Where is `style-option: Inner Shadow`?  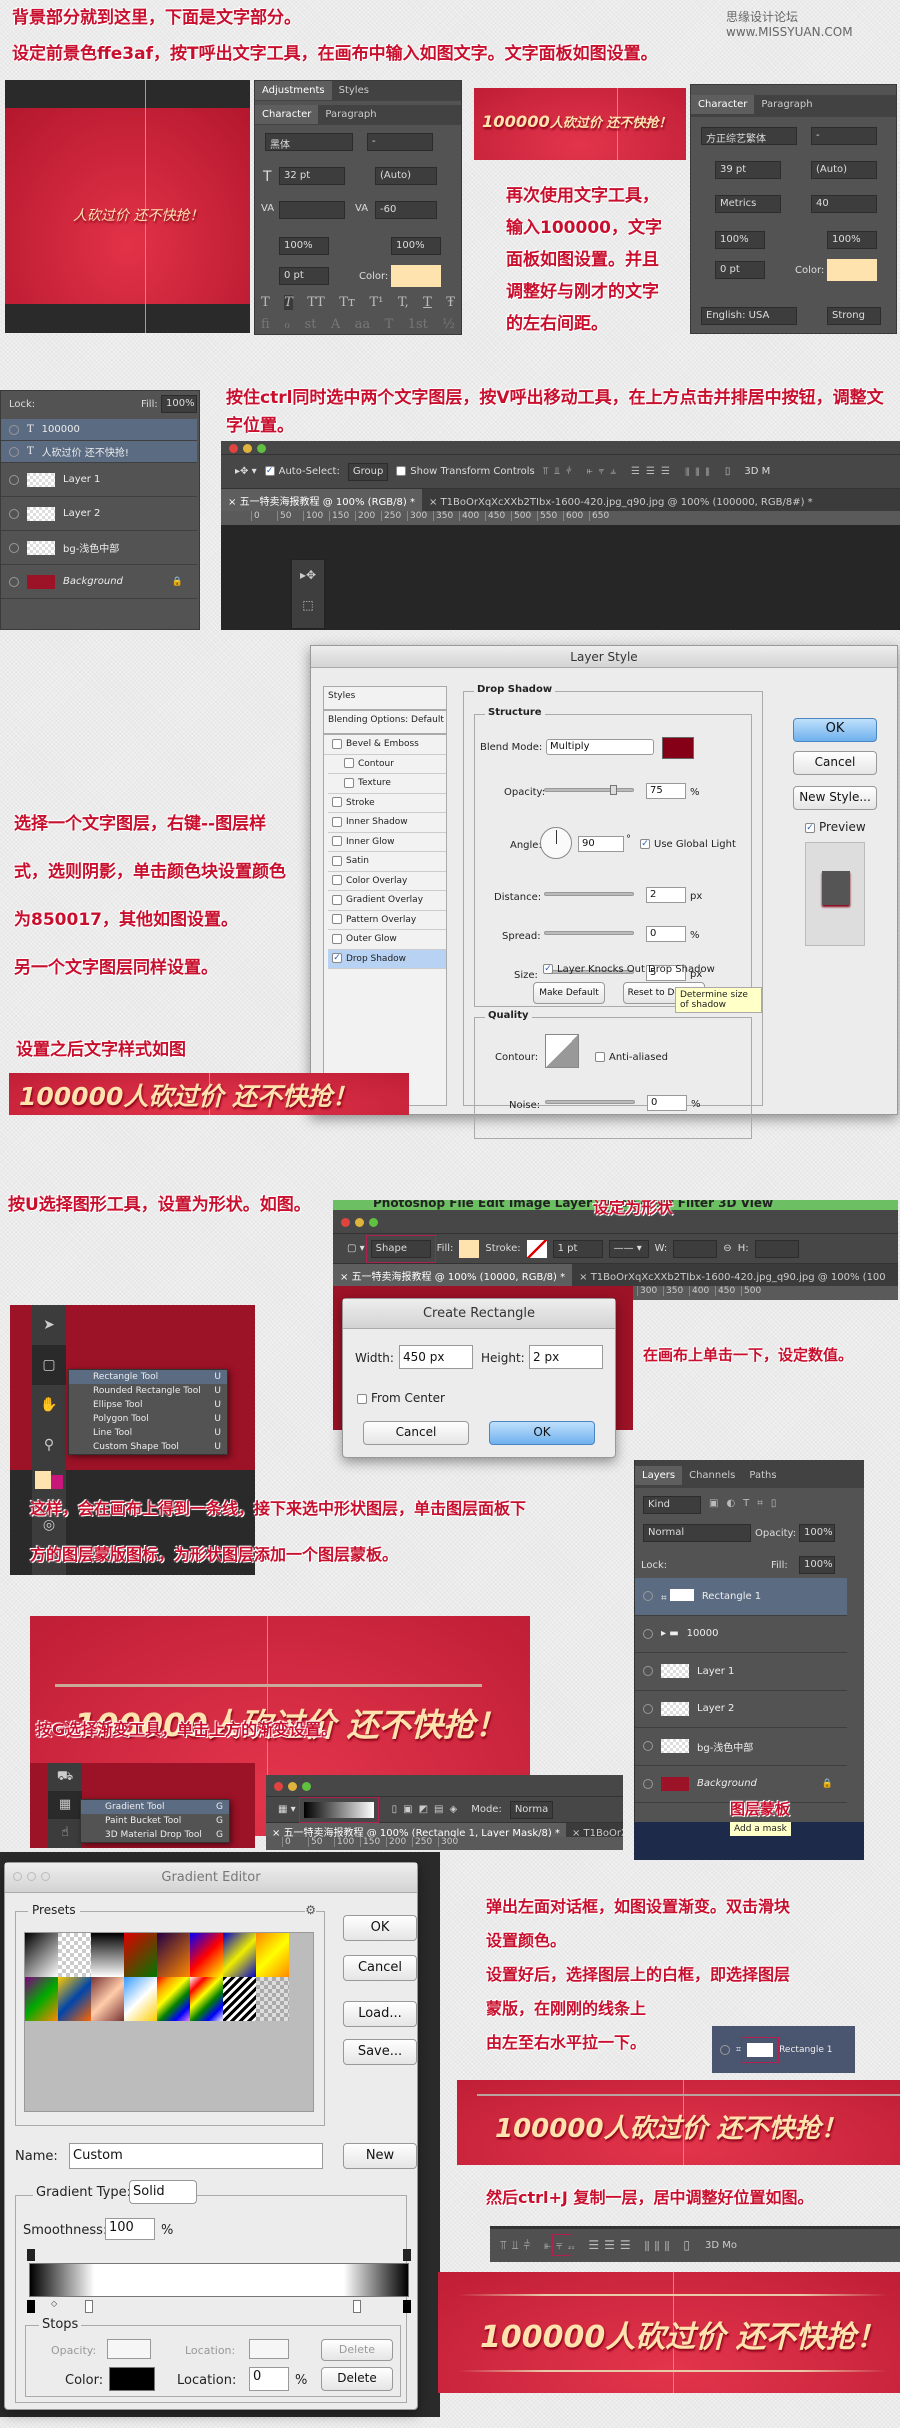 style-option: Inner Shadow is located at coordinates (387, 823).